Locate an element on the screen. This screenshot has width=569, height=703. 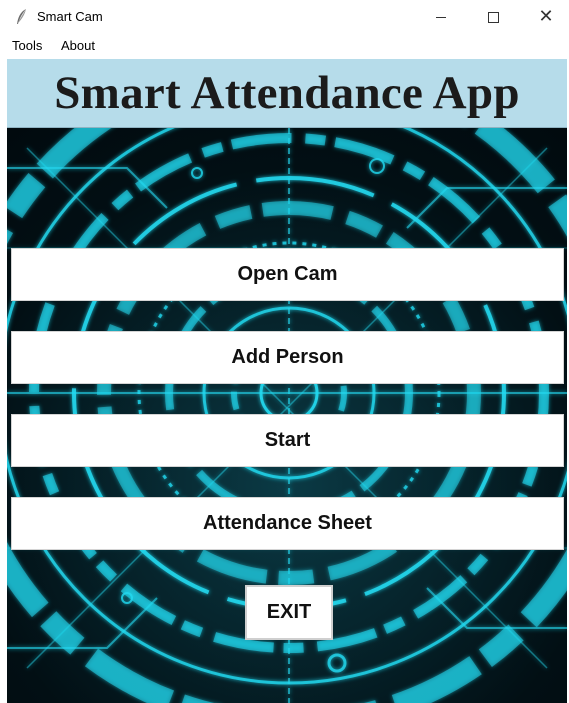
menu-bar: Tools About is located at coordinates (284, 45).